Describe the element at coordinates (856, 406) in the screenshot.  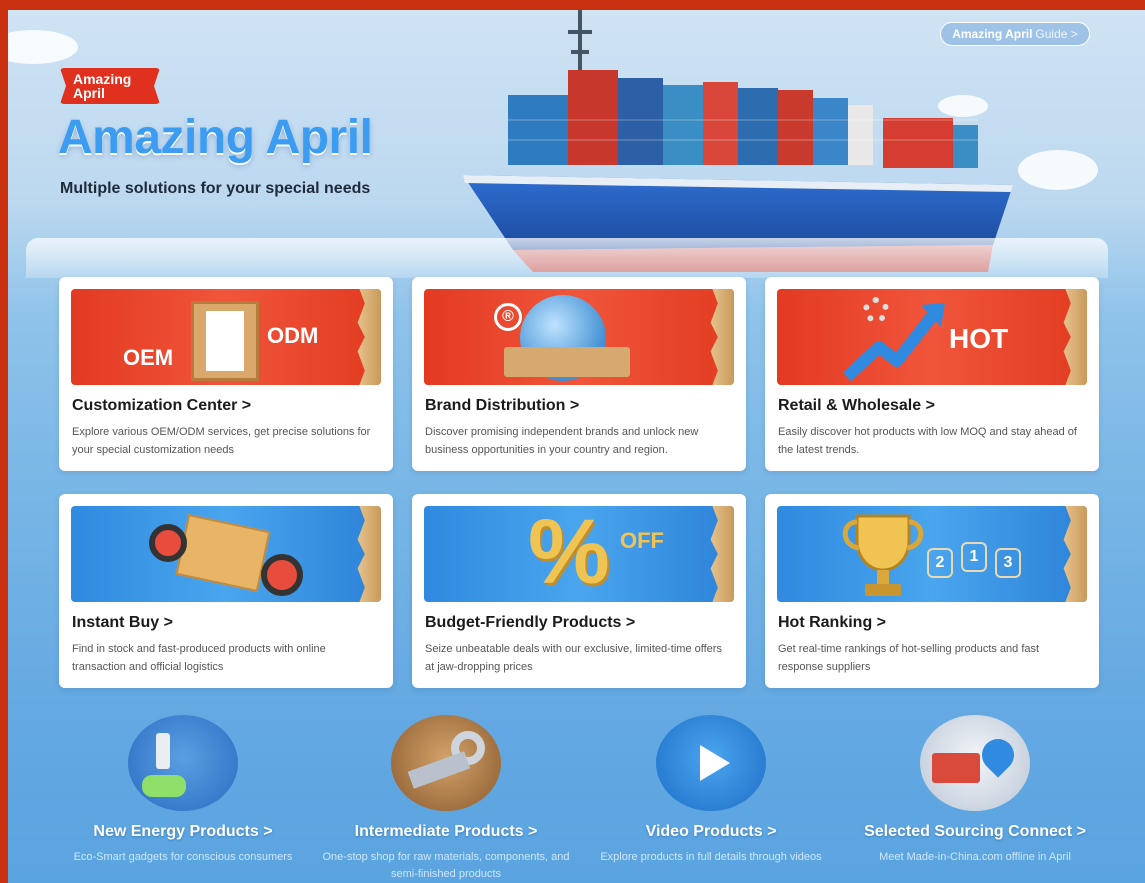
I see `card-title: Retail & Wholesale >` at that location.